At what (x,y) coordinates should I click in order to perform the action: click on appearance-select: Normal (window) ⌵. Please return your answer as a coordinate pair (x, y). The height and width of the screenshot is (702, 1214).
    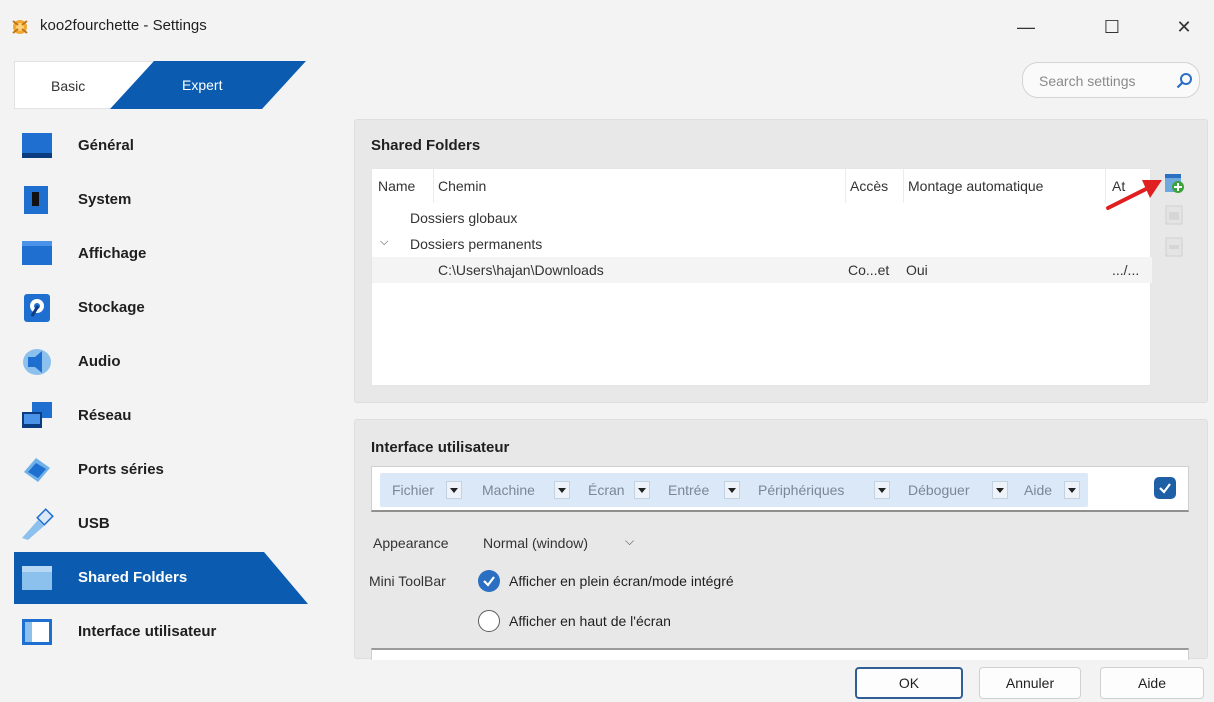
    Looking at the image, I should click on (562, 544).